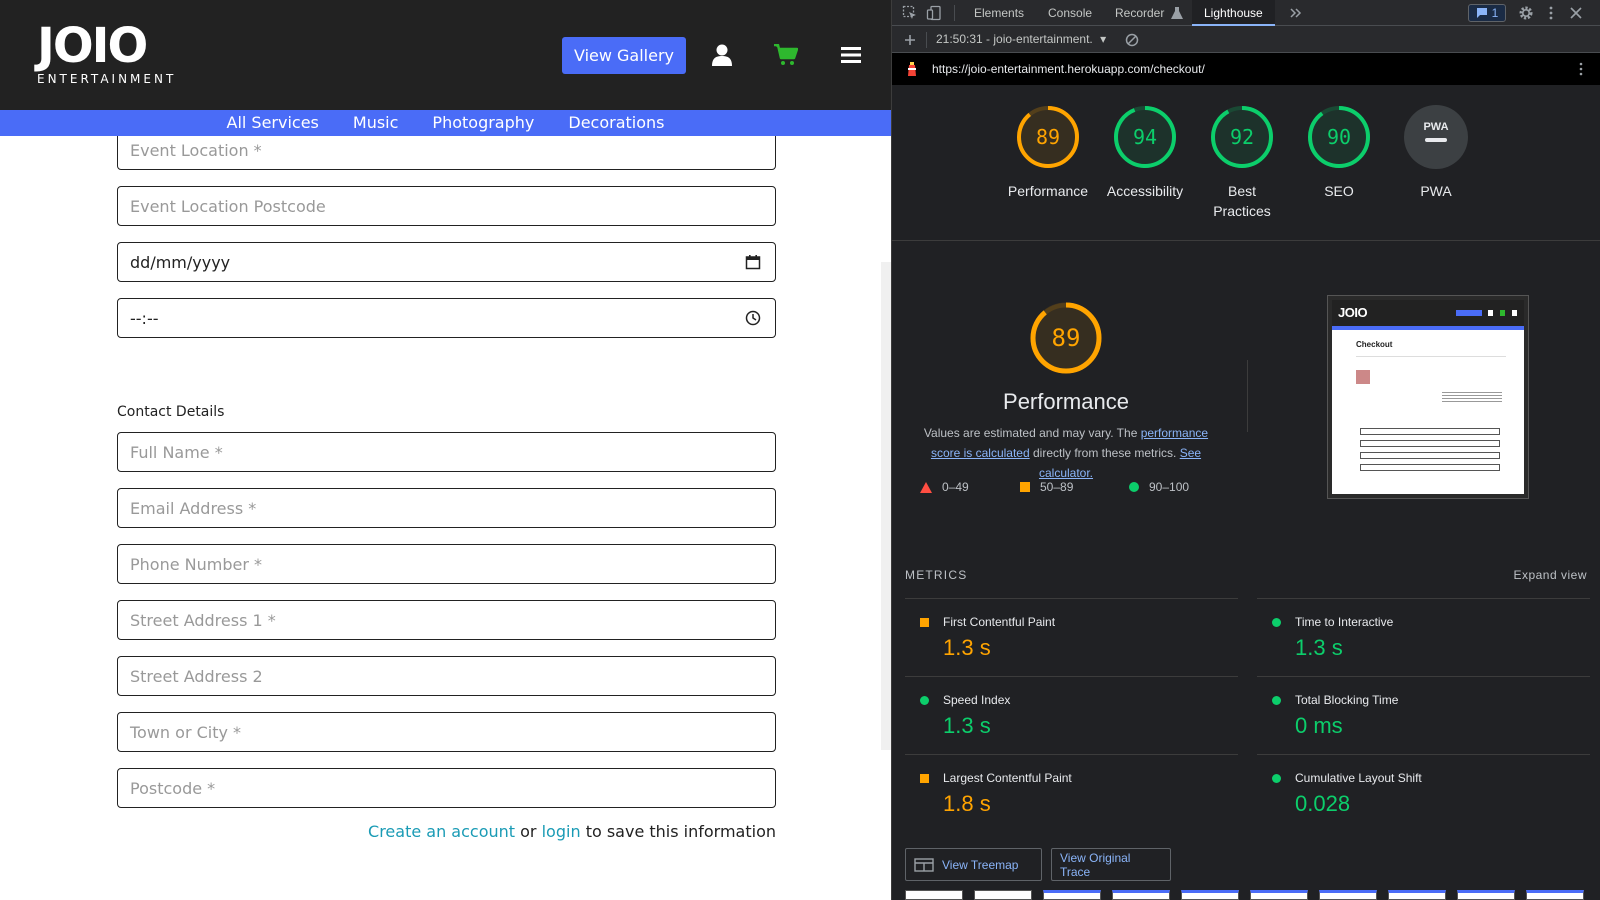 Image resolution: width=1600 pixels, height=900 pixels. I want to click on performance-desc-text-1: Values are estimated and may vary. The, so click(1032, 433).